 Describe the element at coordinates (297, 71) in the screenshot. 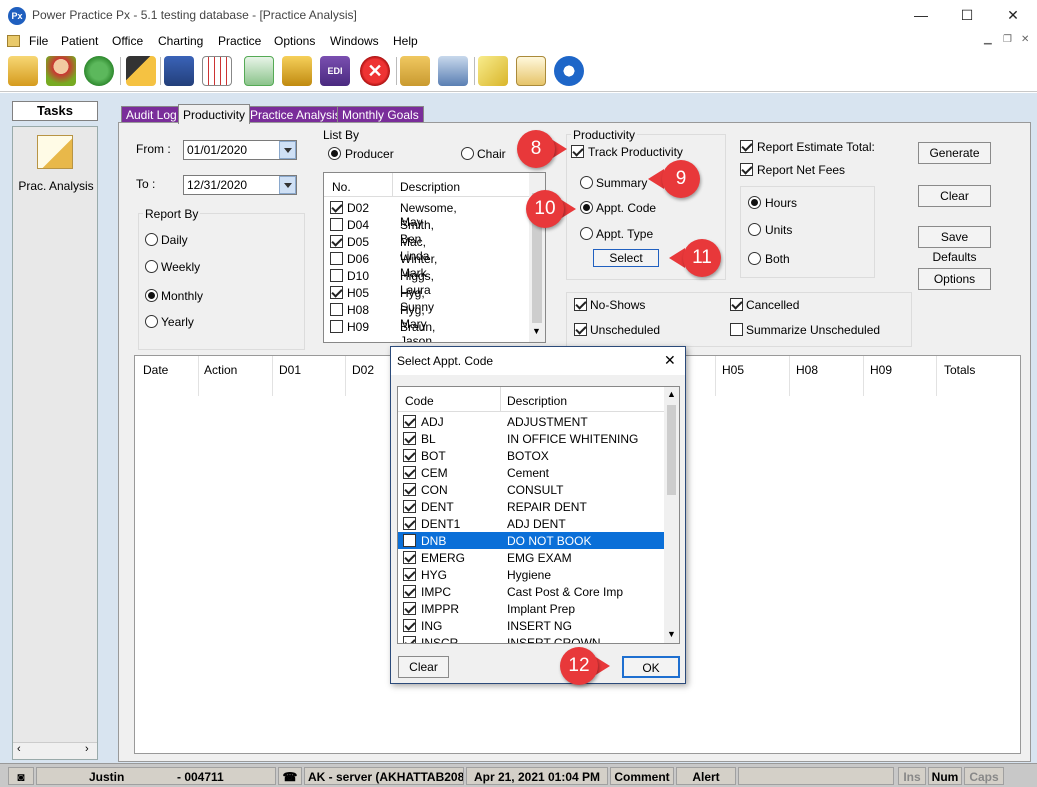

I see `gift-box-icon` at that location.